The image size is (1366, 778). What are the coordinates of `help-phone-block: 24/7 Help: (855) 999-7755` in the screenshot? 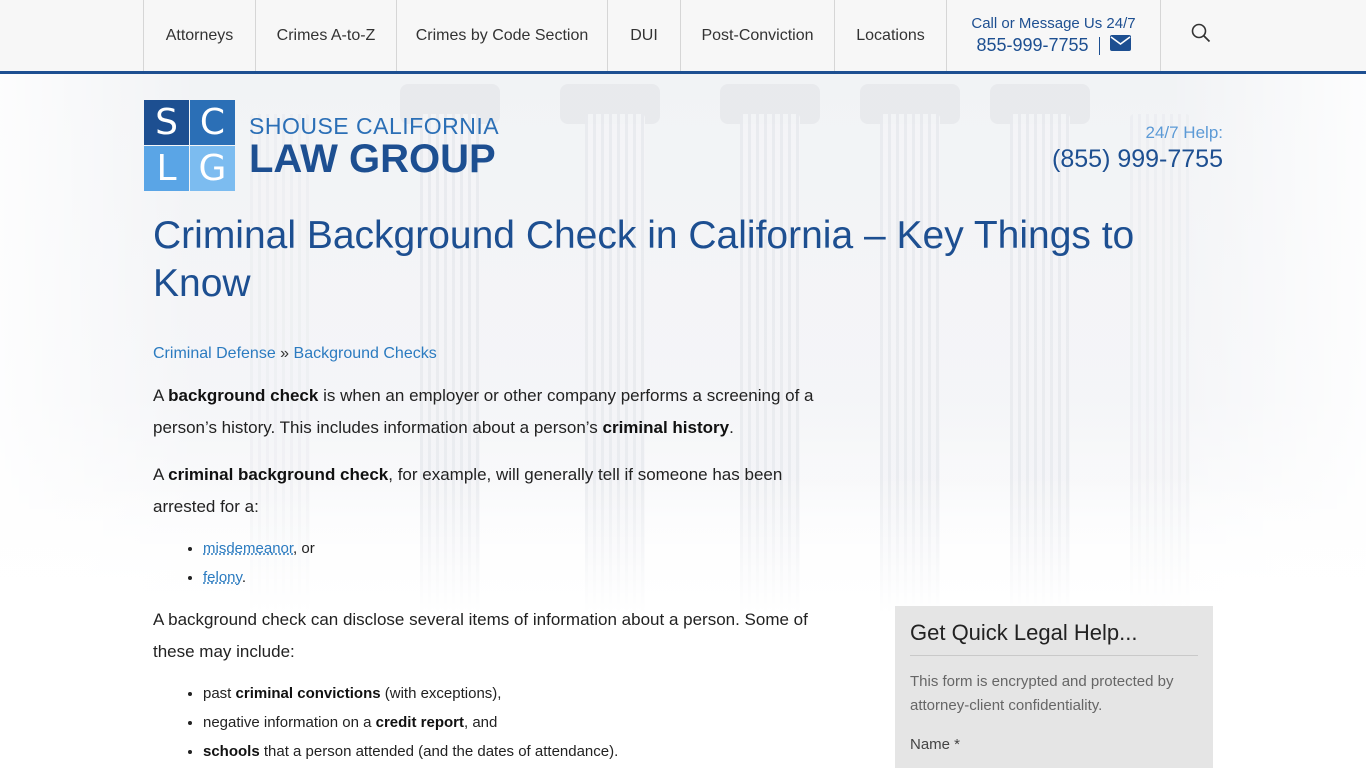 It's located at (1137, 148).